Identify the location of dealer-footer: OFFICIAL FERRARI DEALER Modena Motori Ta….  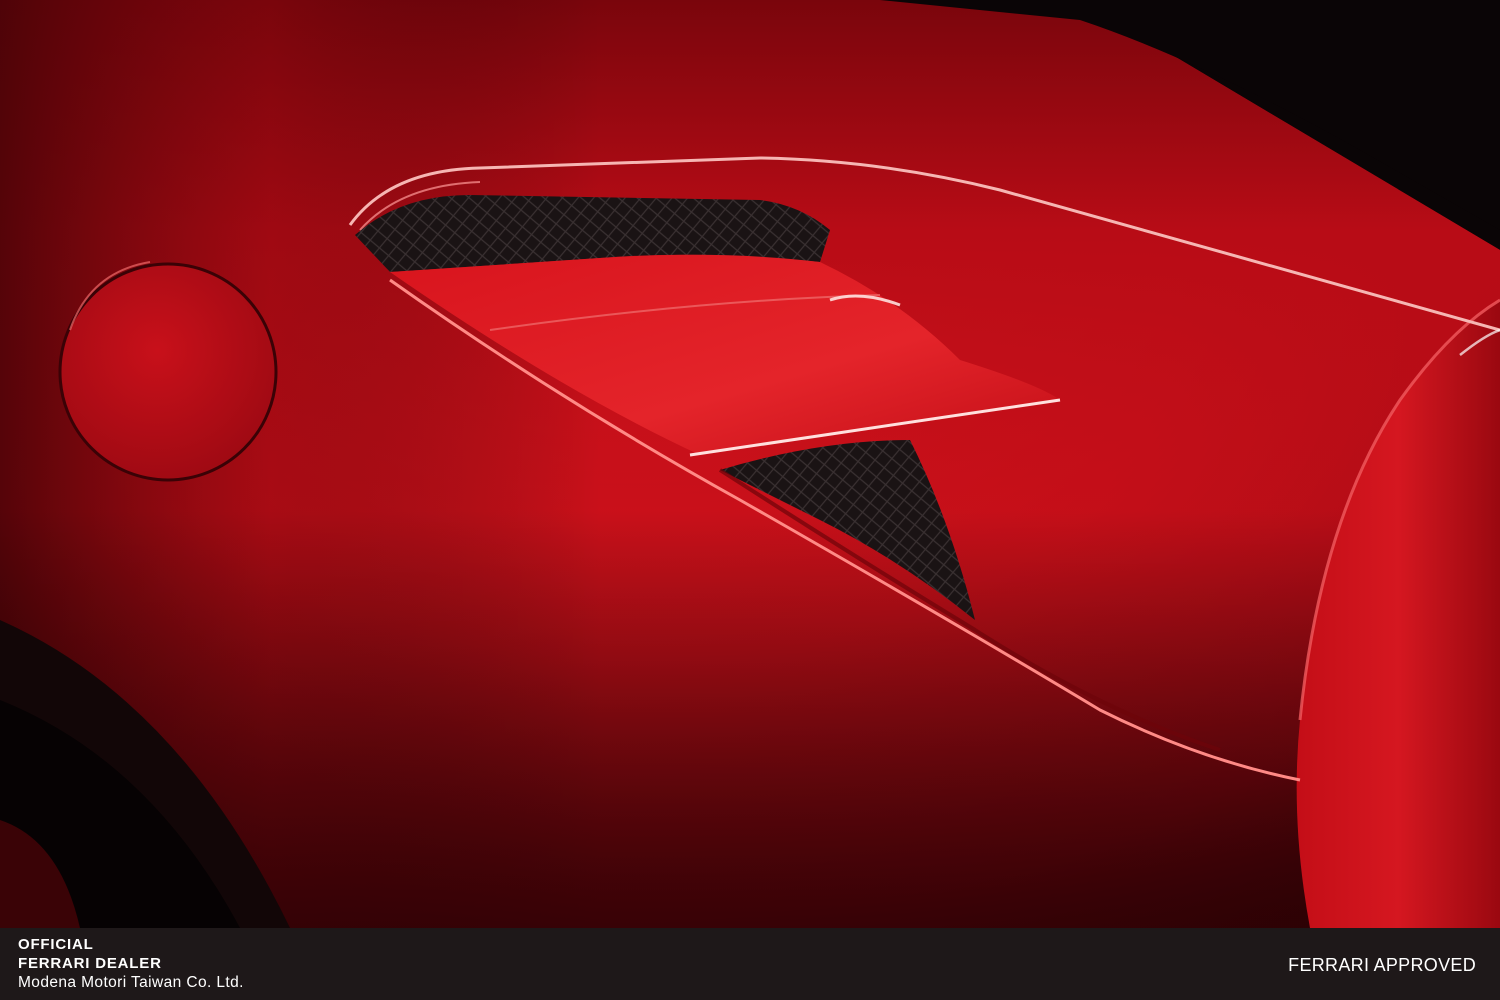
(750, 964).